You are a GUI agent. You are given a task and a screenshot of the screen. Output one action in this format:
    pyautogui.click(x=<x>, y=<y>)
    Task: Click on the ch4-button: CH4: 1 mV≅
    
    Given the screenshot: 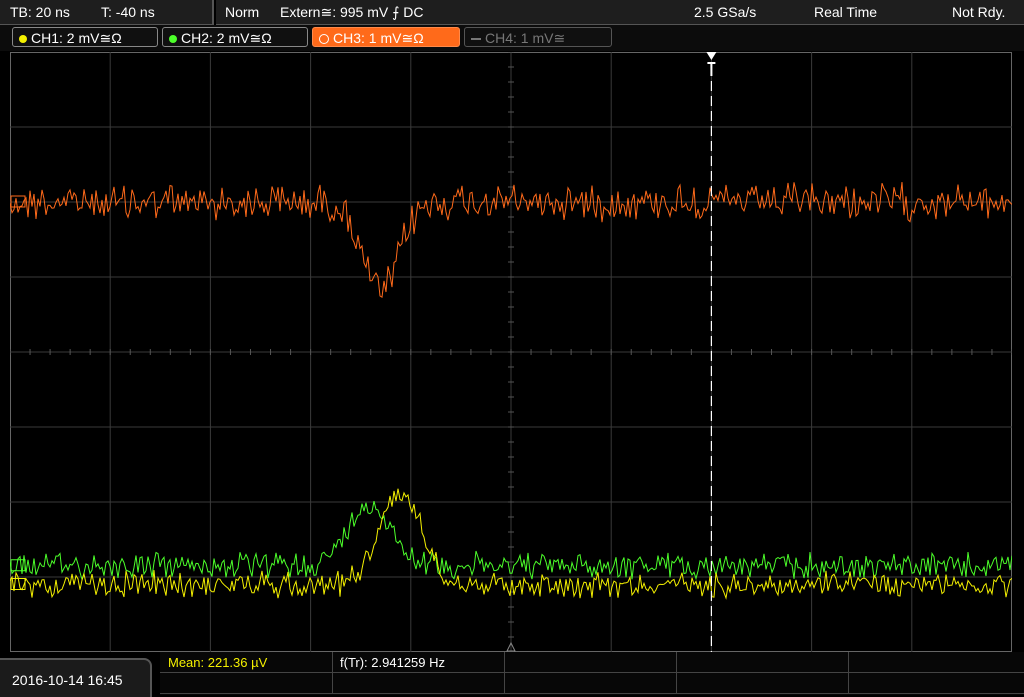 What is the action you would take?
    pyautogui.click(x=538, y=37)
    